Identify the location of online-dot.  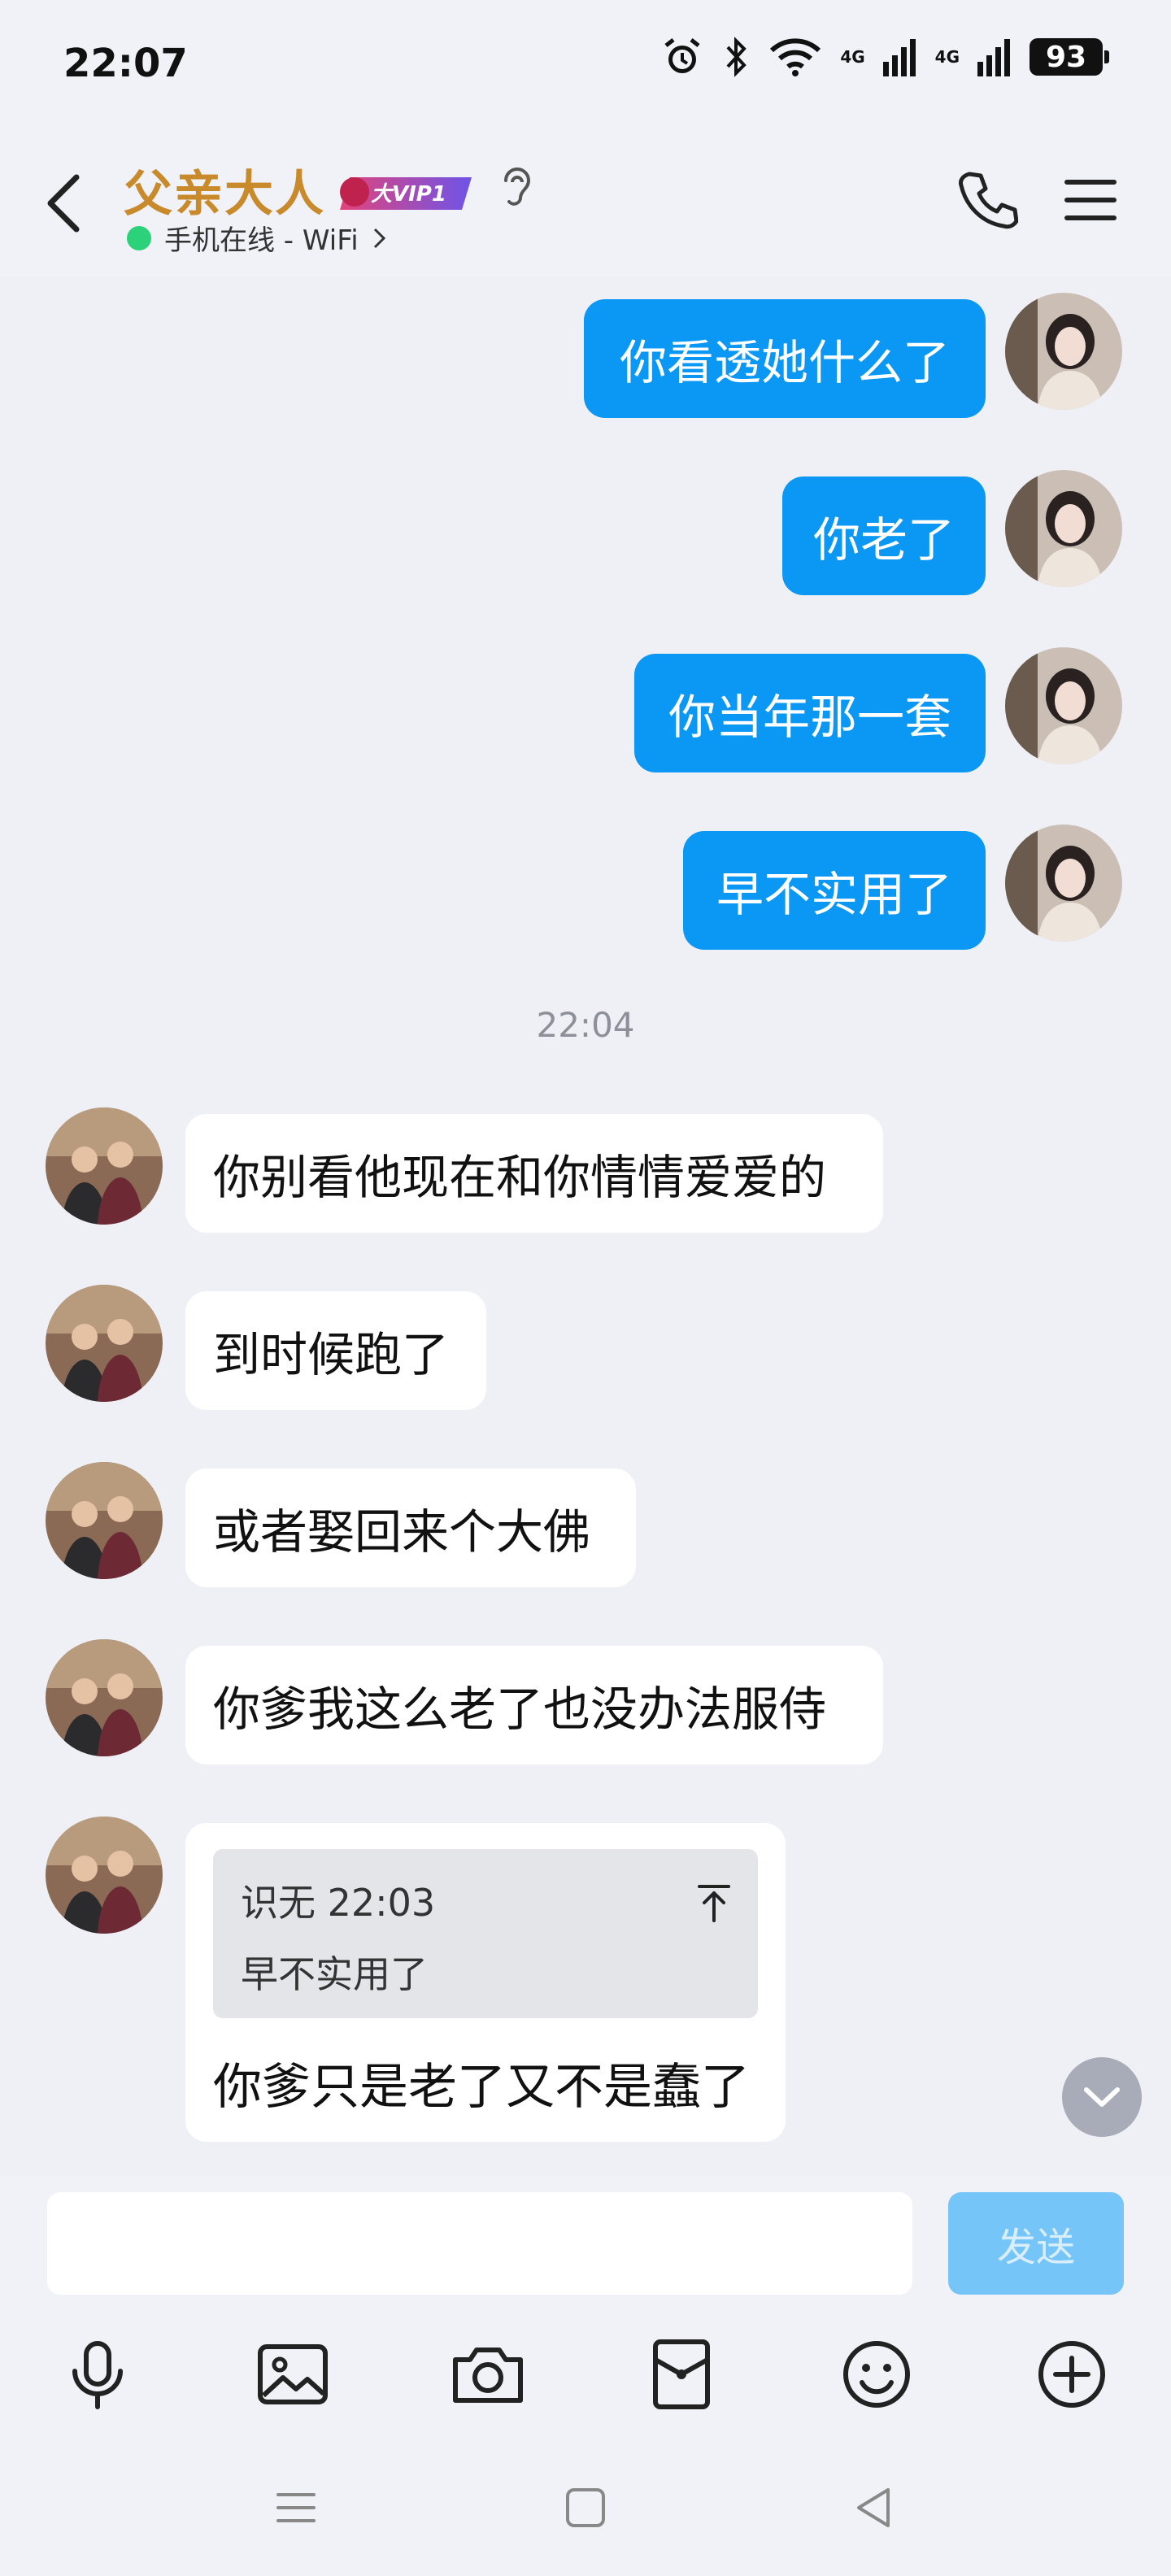
(139, 238).